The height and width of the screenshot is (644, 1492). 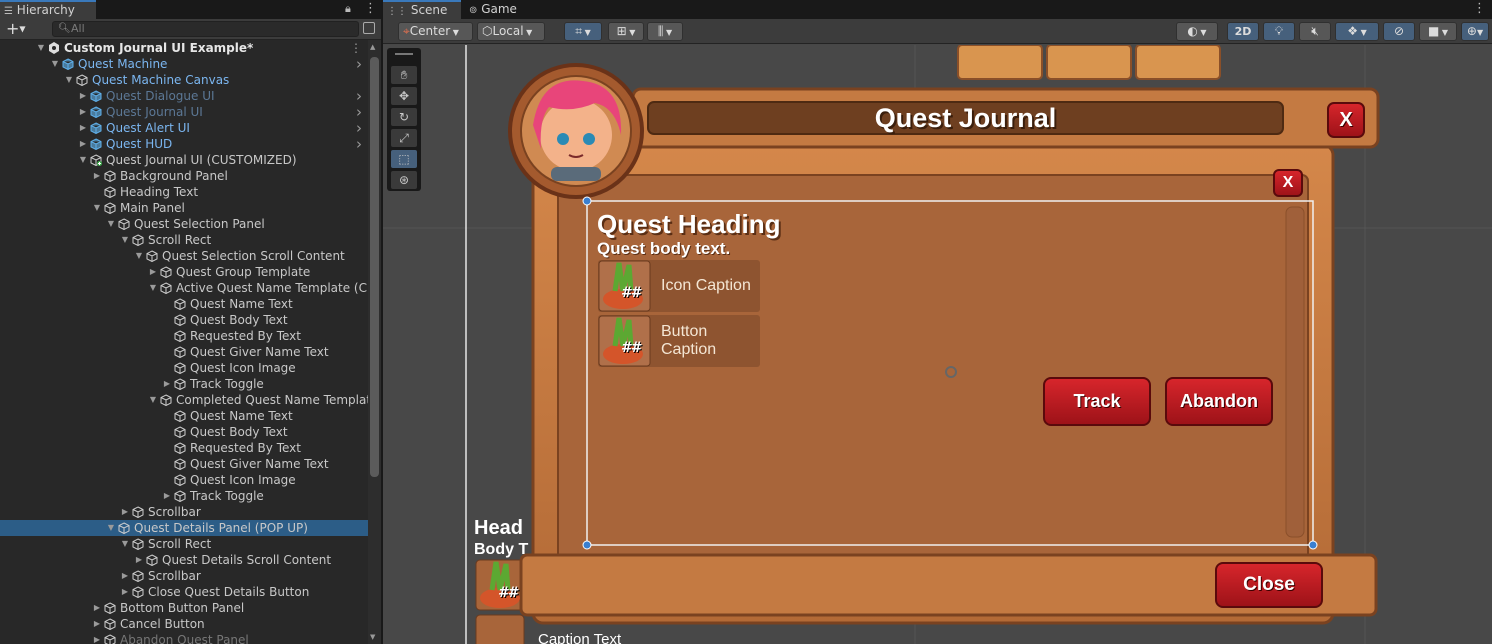 I want to click on hierarchy-row: ▼ Quest Journal UI (CUSTOMIZED), so click(x=184, y=160).